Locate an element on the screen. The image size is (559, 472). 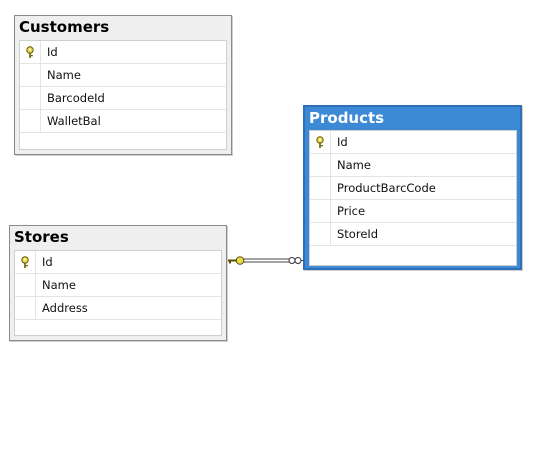
relationship-key-end-icon is located at coordinates (236, 260).